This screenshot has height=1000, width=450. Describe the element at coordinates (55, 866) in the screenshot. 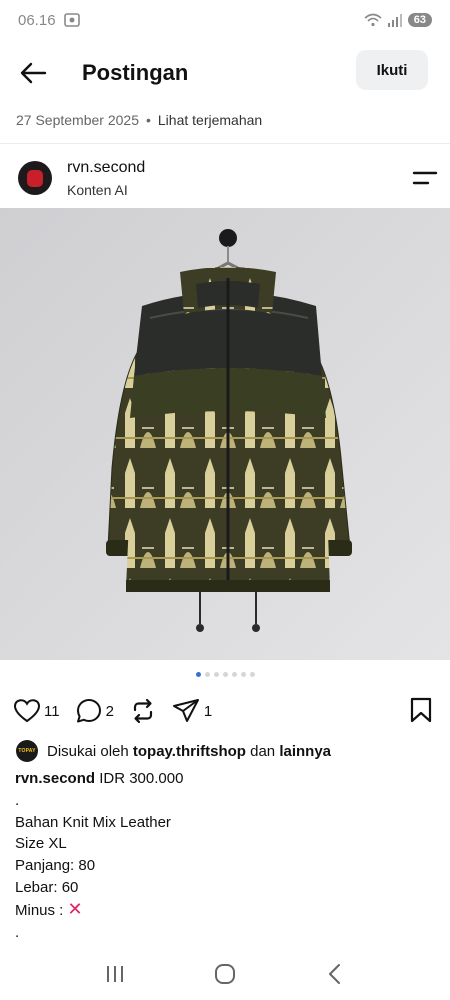

I see `caption-line: Panjang: 80` at that location.